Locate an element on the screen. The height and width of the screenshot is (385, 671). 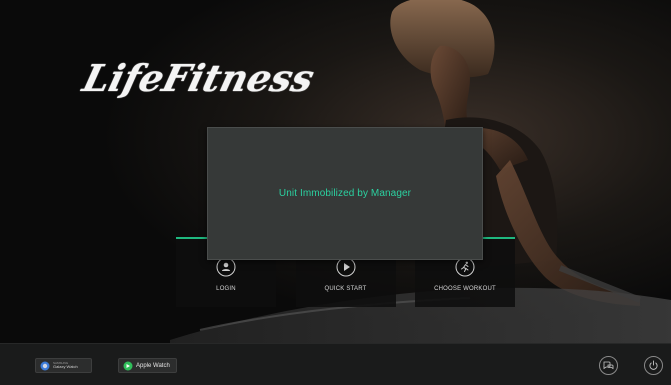
samsung-badge-product: Galaxy Watch is located at coordinates (65, 366).